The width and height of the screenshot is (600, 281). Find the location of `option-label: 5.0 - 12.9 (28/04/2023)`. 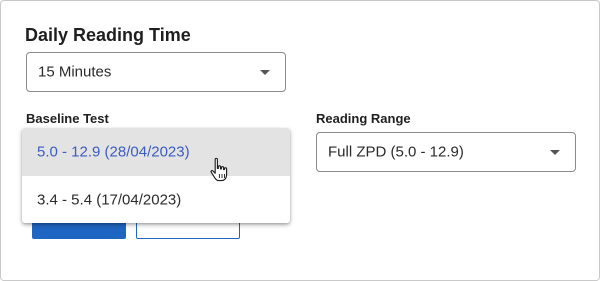

option-label: 5.0 - 12.9 (28/04/2023) is located at coordinates (113, 152).